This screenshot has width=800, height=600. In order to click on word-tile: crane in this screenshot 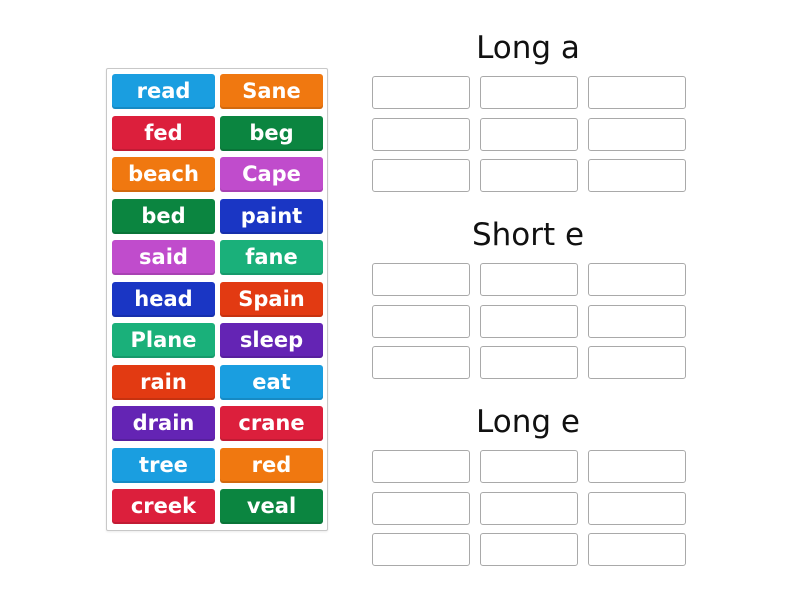, I will do `click(271, 423)`.